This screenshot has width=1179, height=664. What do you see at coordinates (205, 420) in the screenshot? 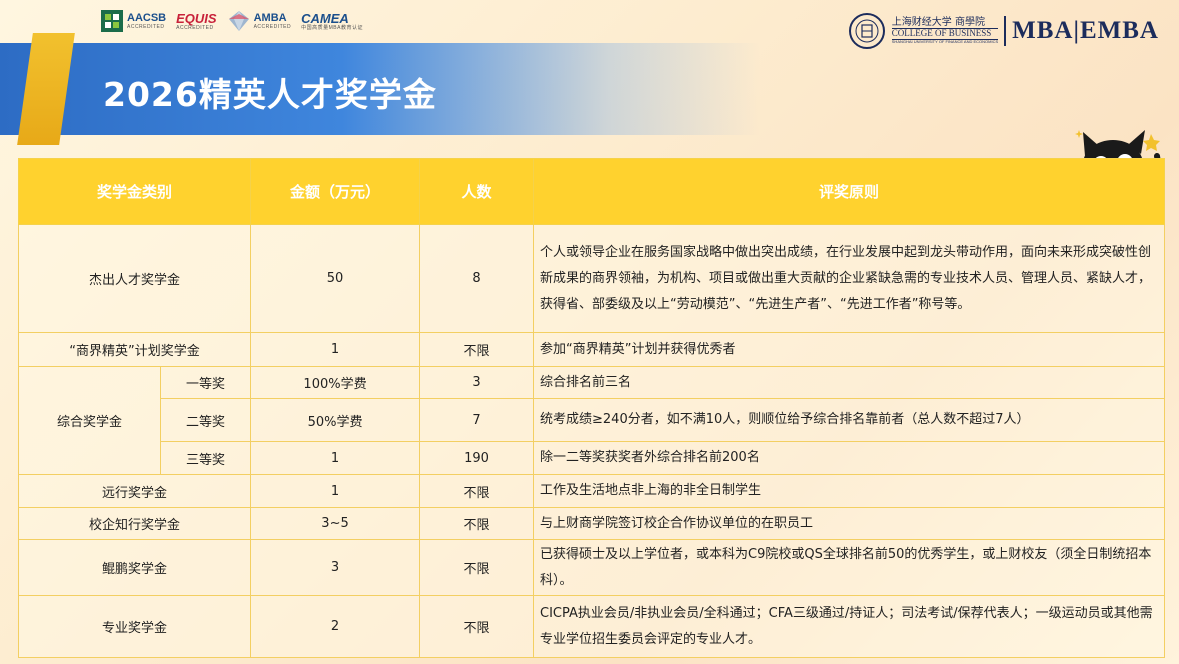
I see `cell-level: 二等奖` at bounding box center [205, 420].